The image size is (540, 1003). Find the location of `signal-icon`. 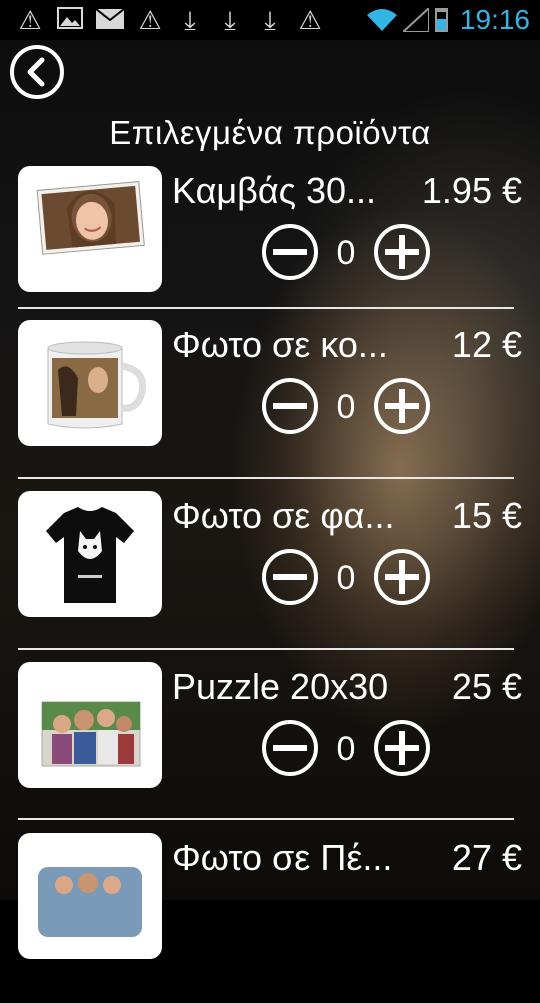

signal-icon is located at coordinates (415, 20).